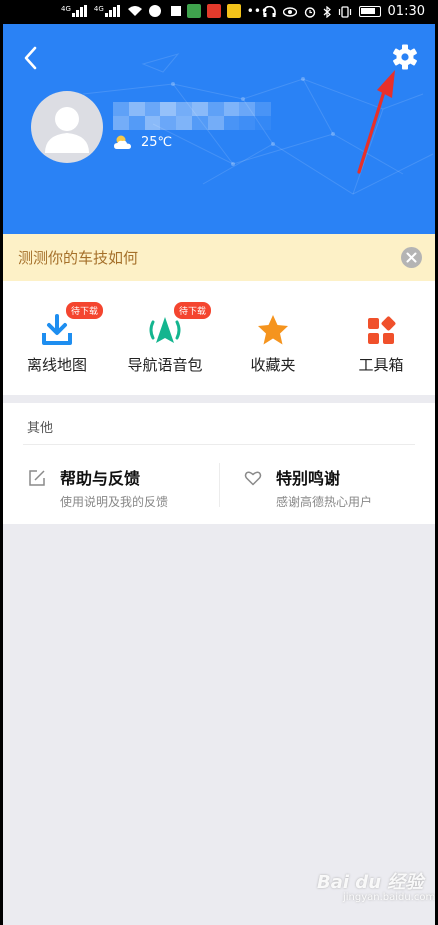 The height and width of the screenshot is (925, 438). Describe the element at coordinates (219, 485) in the screenshot. I see `item-divider` at that location.